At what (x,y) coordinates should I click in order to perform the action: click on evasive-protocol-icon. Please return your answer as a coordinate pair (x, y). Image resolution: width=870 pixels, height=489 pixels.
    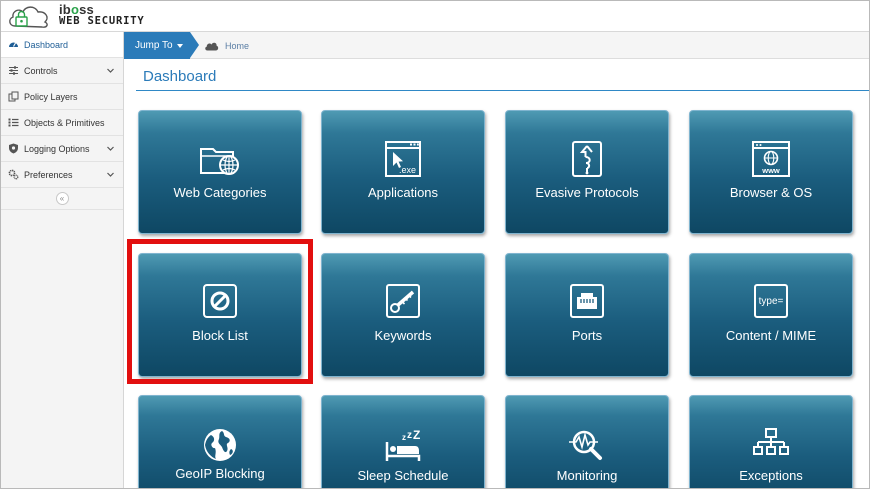
    Looking at the image, I should click on (587, 159).